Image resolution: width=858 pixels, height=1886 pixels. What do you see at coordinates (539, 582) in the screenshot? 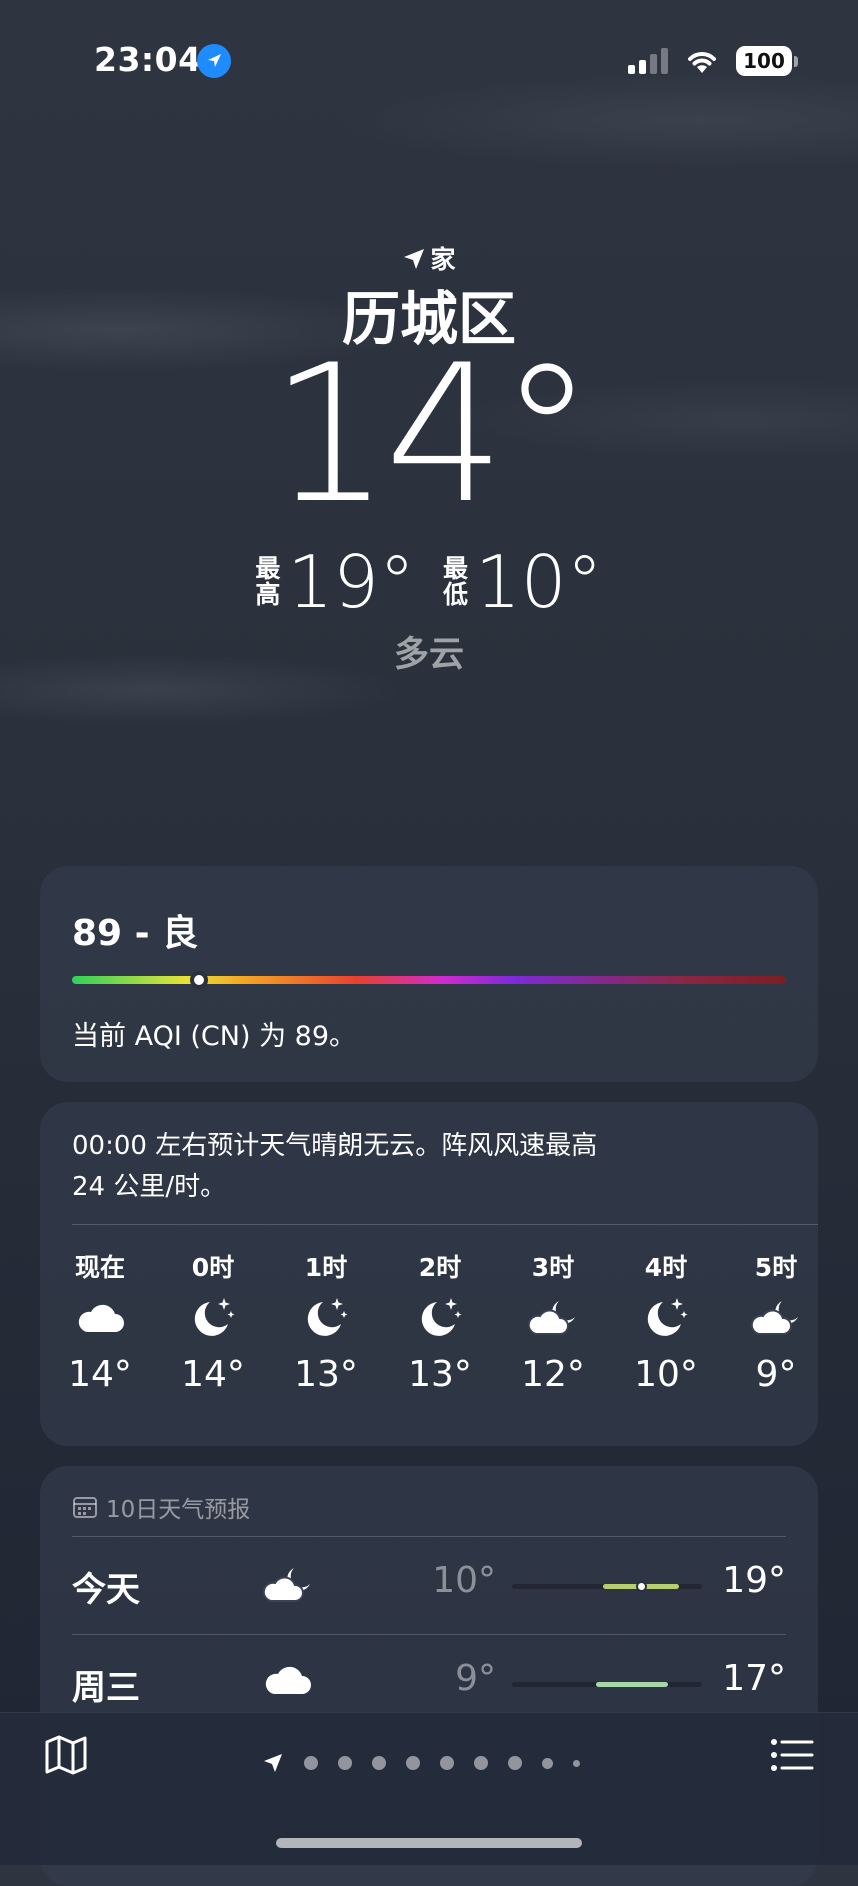
I see `low-temperature: 10°` at bounding box center [539, 582].